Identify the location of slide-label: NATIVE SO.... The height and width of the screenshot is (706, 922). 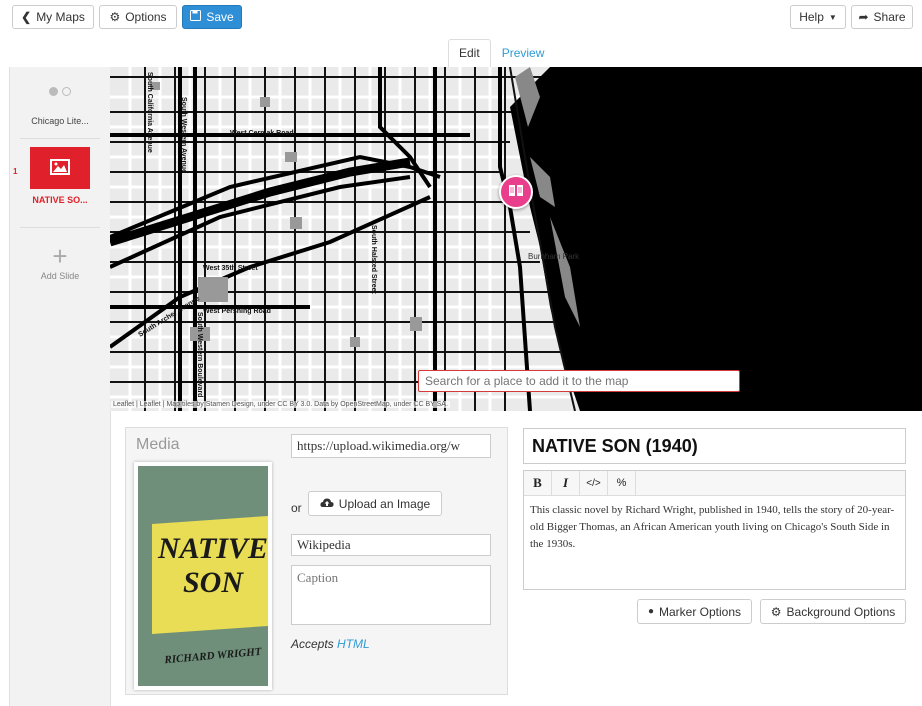
(60, 200).